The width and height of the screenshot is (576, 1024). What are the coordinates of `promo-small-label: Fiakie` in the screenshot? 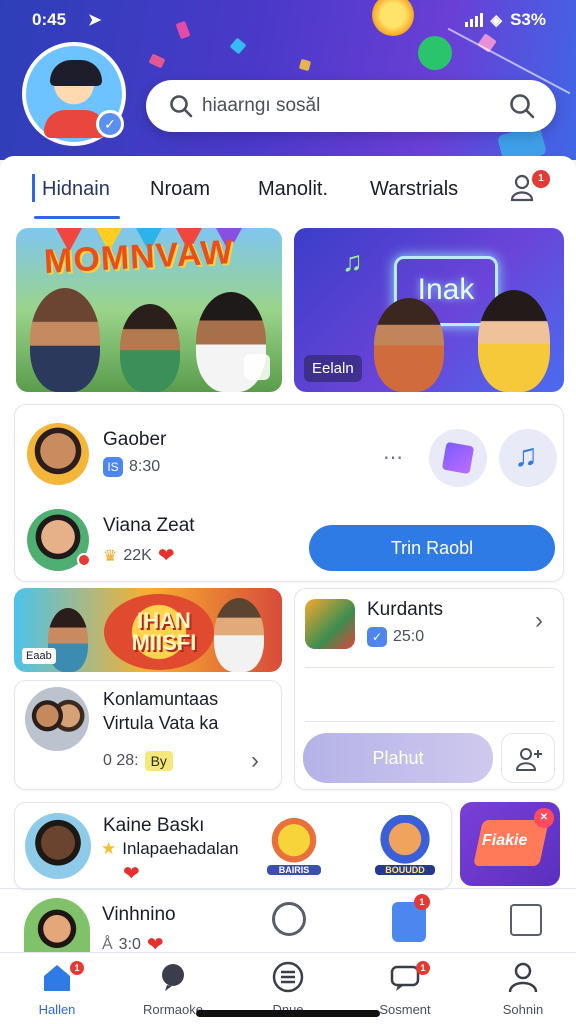 It's located at (505, 840).